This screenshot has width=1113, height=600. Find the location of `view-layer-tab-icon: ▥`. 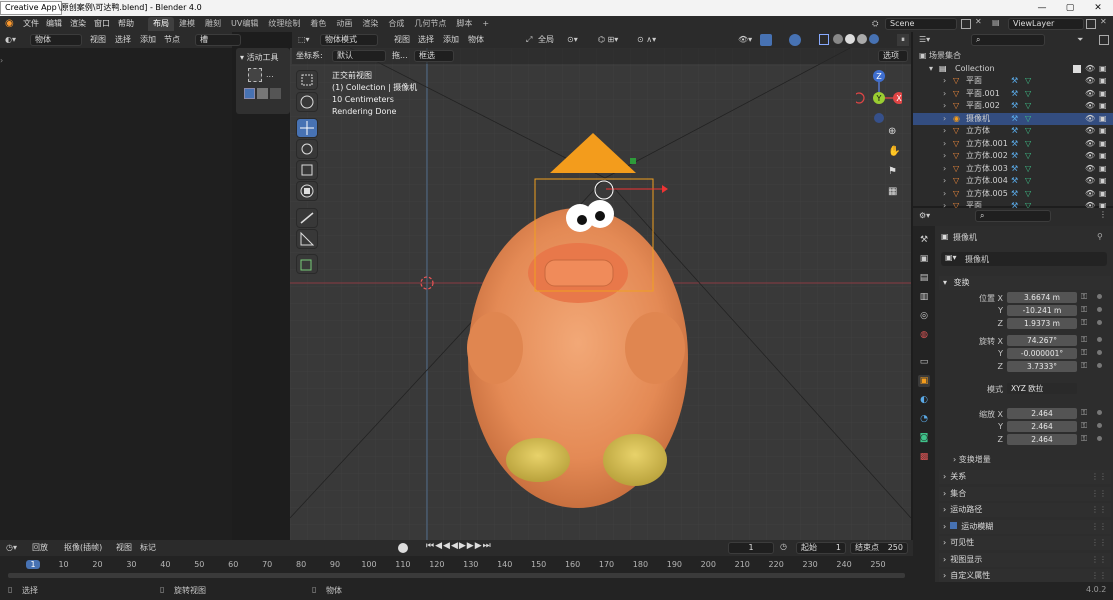

view-layer-tab-icon: ▥ is located at coordinates (924, 297).